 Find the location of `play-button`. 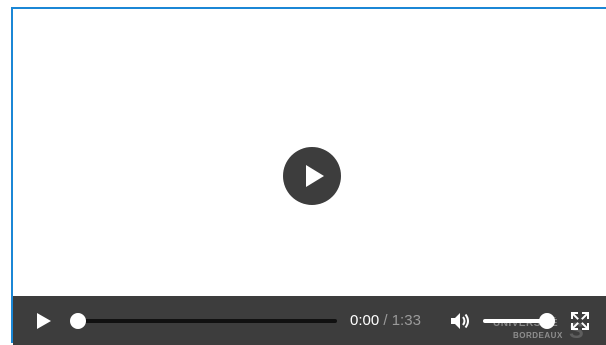

play-button is located at coordinates (44, 321).